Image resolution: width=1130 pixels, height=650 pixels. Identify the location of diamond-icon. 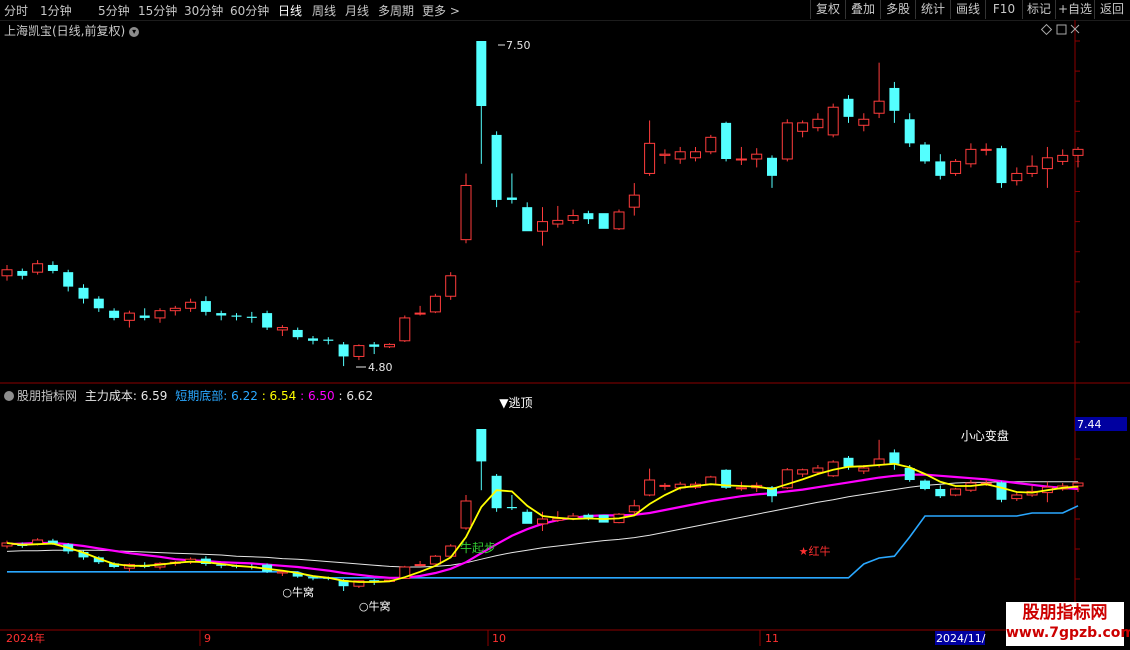
(1046, 29).